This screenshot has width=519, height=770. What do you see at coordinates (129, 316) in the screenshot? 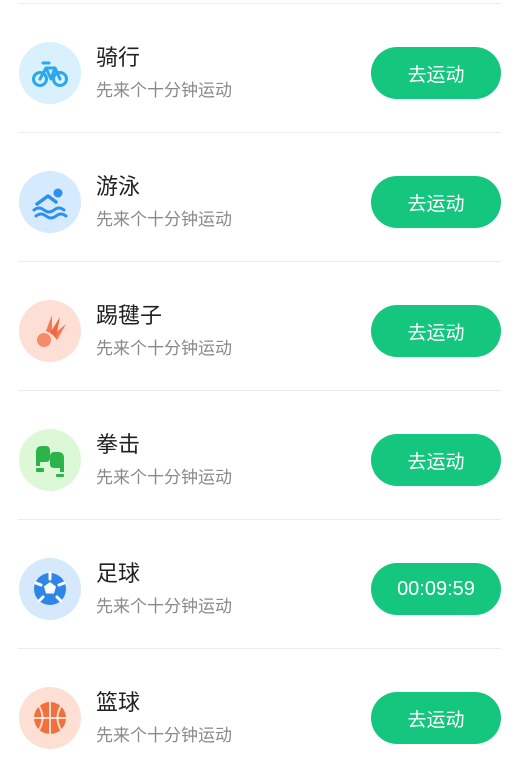
I see `sport-title: 踢毽子` at bounding box center [129, 316].